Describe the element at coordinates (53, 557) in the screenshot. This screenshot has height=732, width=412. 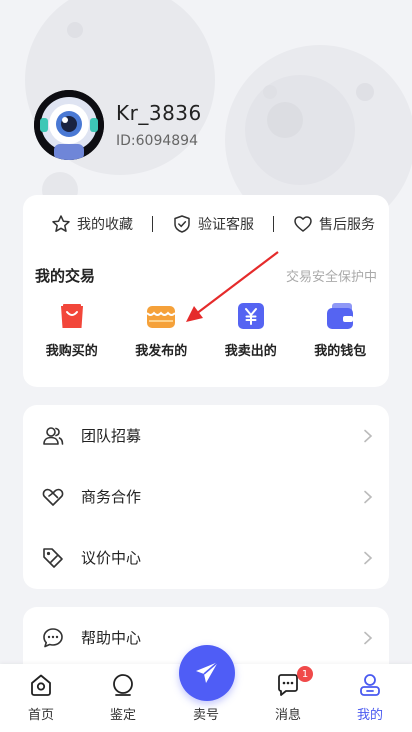
I see `price-tag-icon` at that location.